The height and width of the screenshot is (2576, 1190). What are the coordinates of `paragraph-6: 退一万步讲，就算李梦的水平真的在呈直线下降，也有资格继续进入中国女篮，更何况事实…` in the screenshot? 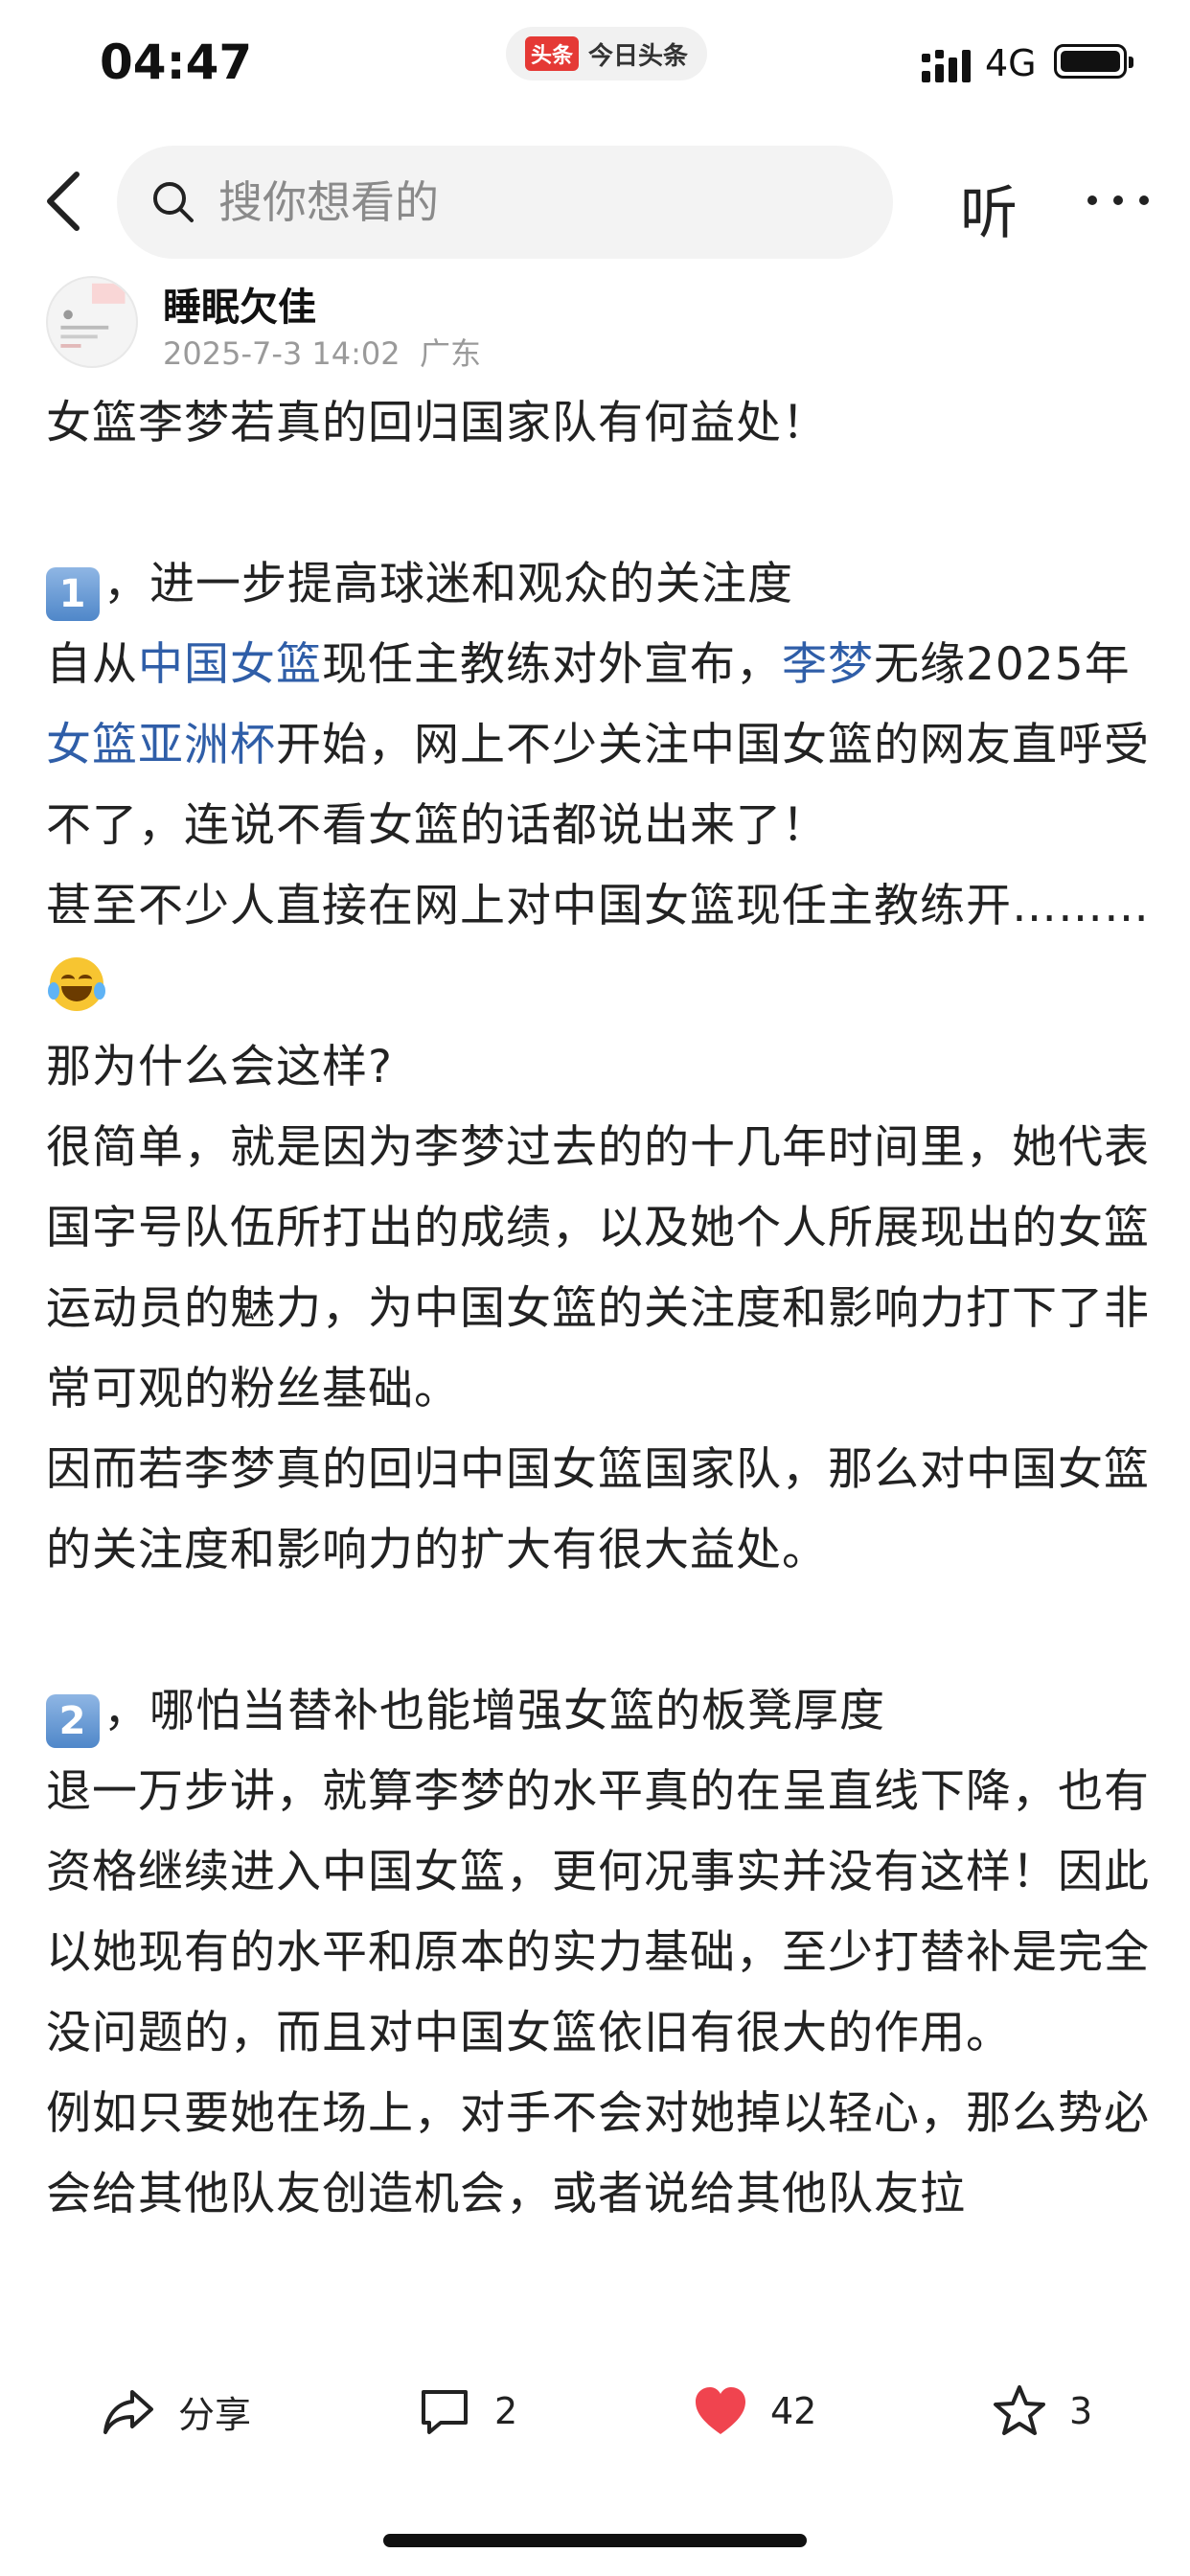 It's located at (598, 1912).